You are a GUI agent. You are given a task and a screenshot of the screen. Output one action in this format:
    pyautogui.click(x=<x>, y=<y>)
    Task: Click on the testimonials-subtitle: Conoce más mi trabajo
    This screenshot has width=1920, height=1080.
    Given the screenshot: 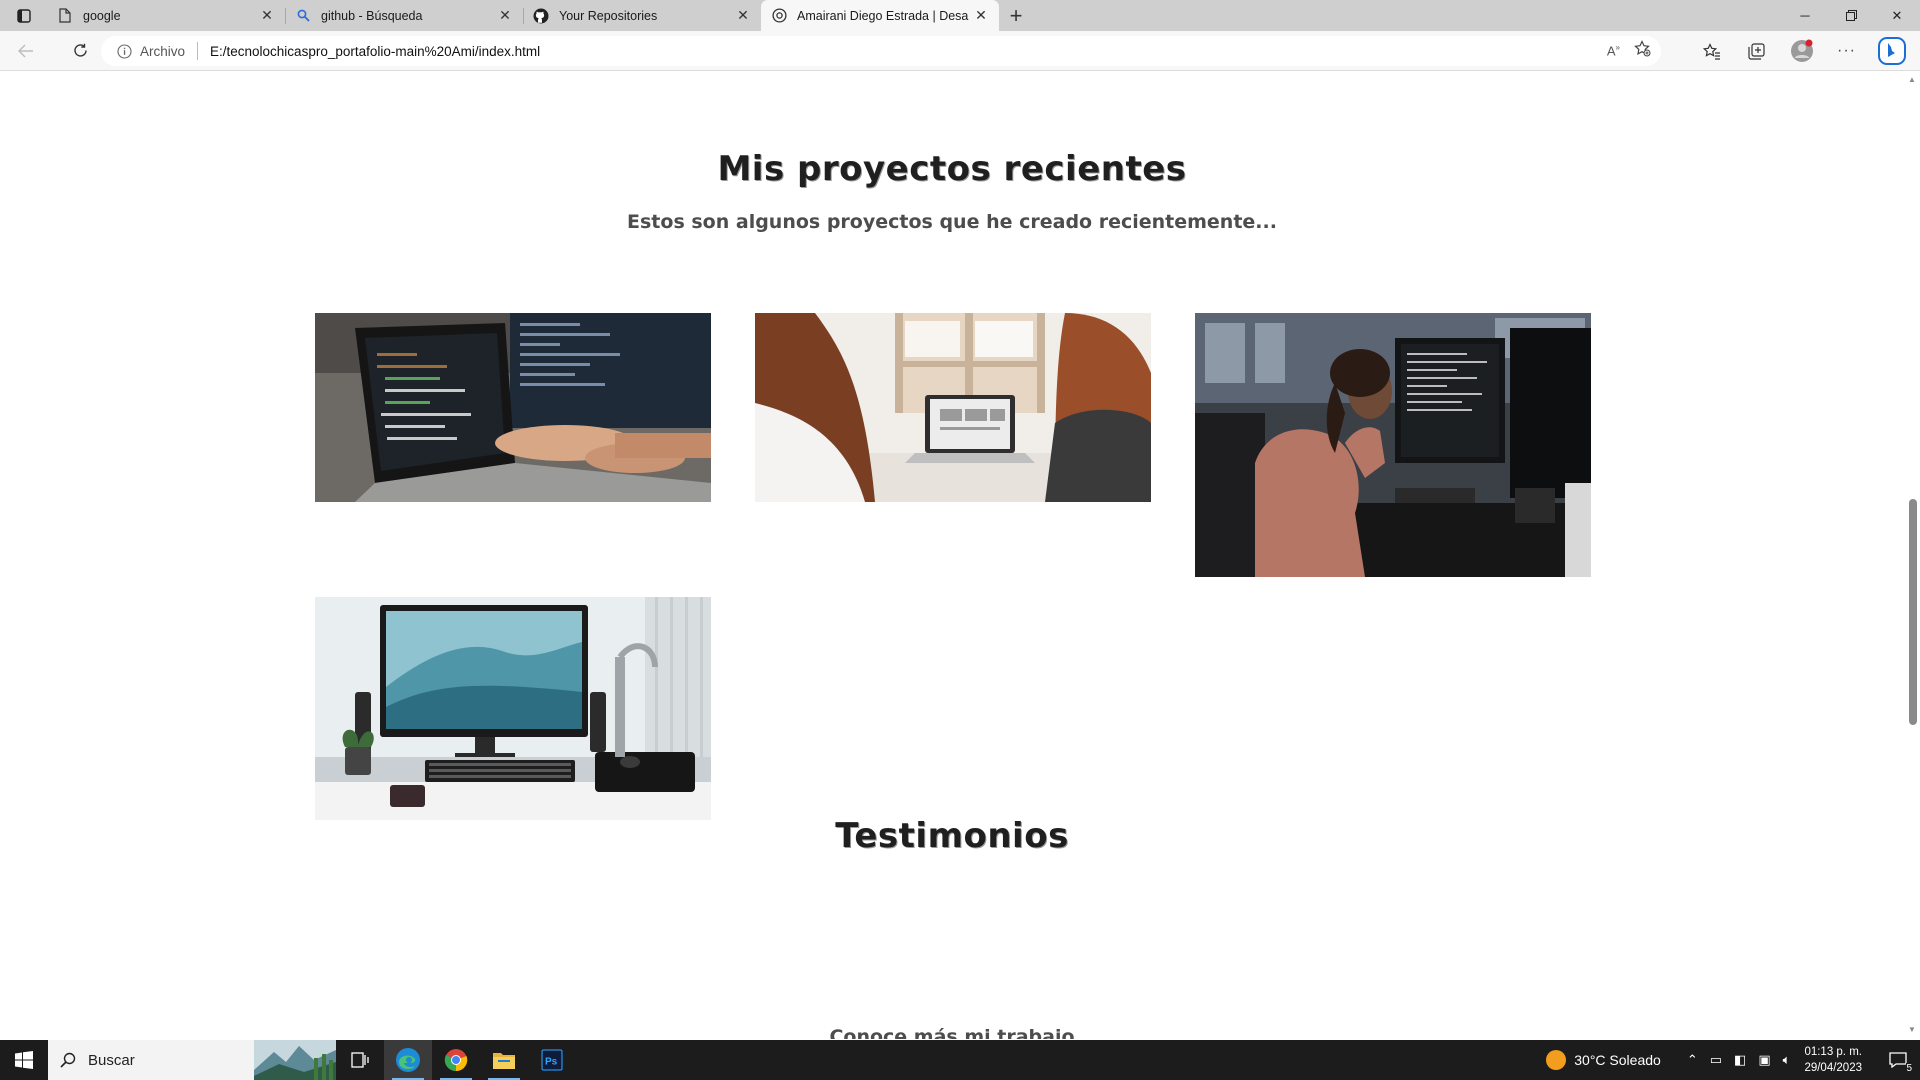 What is the action you would take?
    pyautogui.click(x=952, y=1032)
    